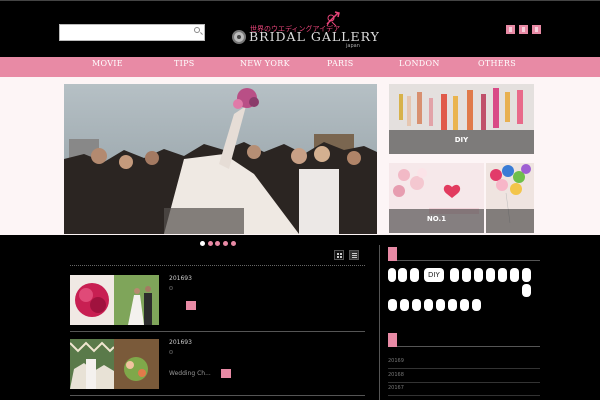 This screenshot has width=600, height=400. I want to click on widget-header-tags, so click(464, 254).